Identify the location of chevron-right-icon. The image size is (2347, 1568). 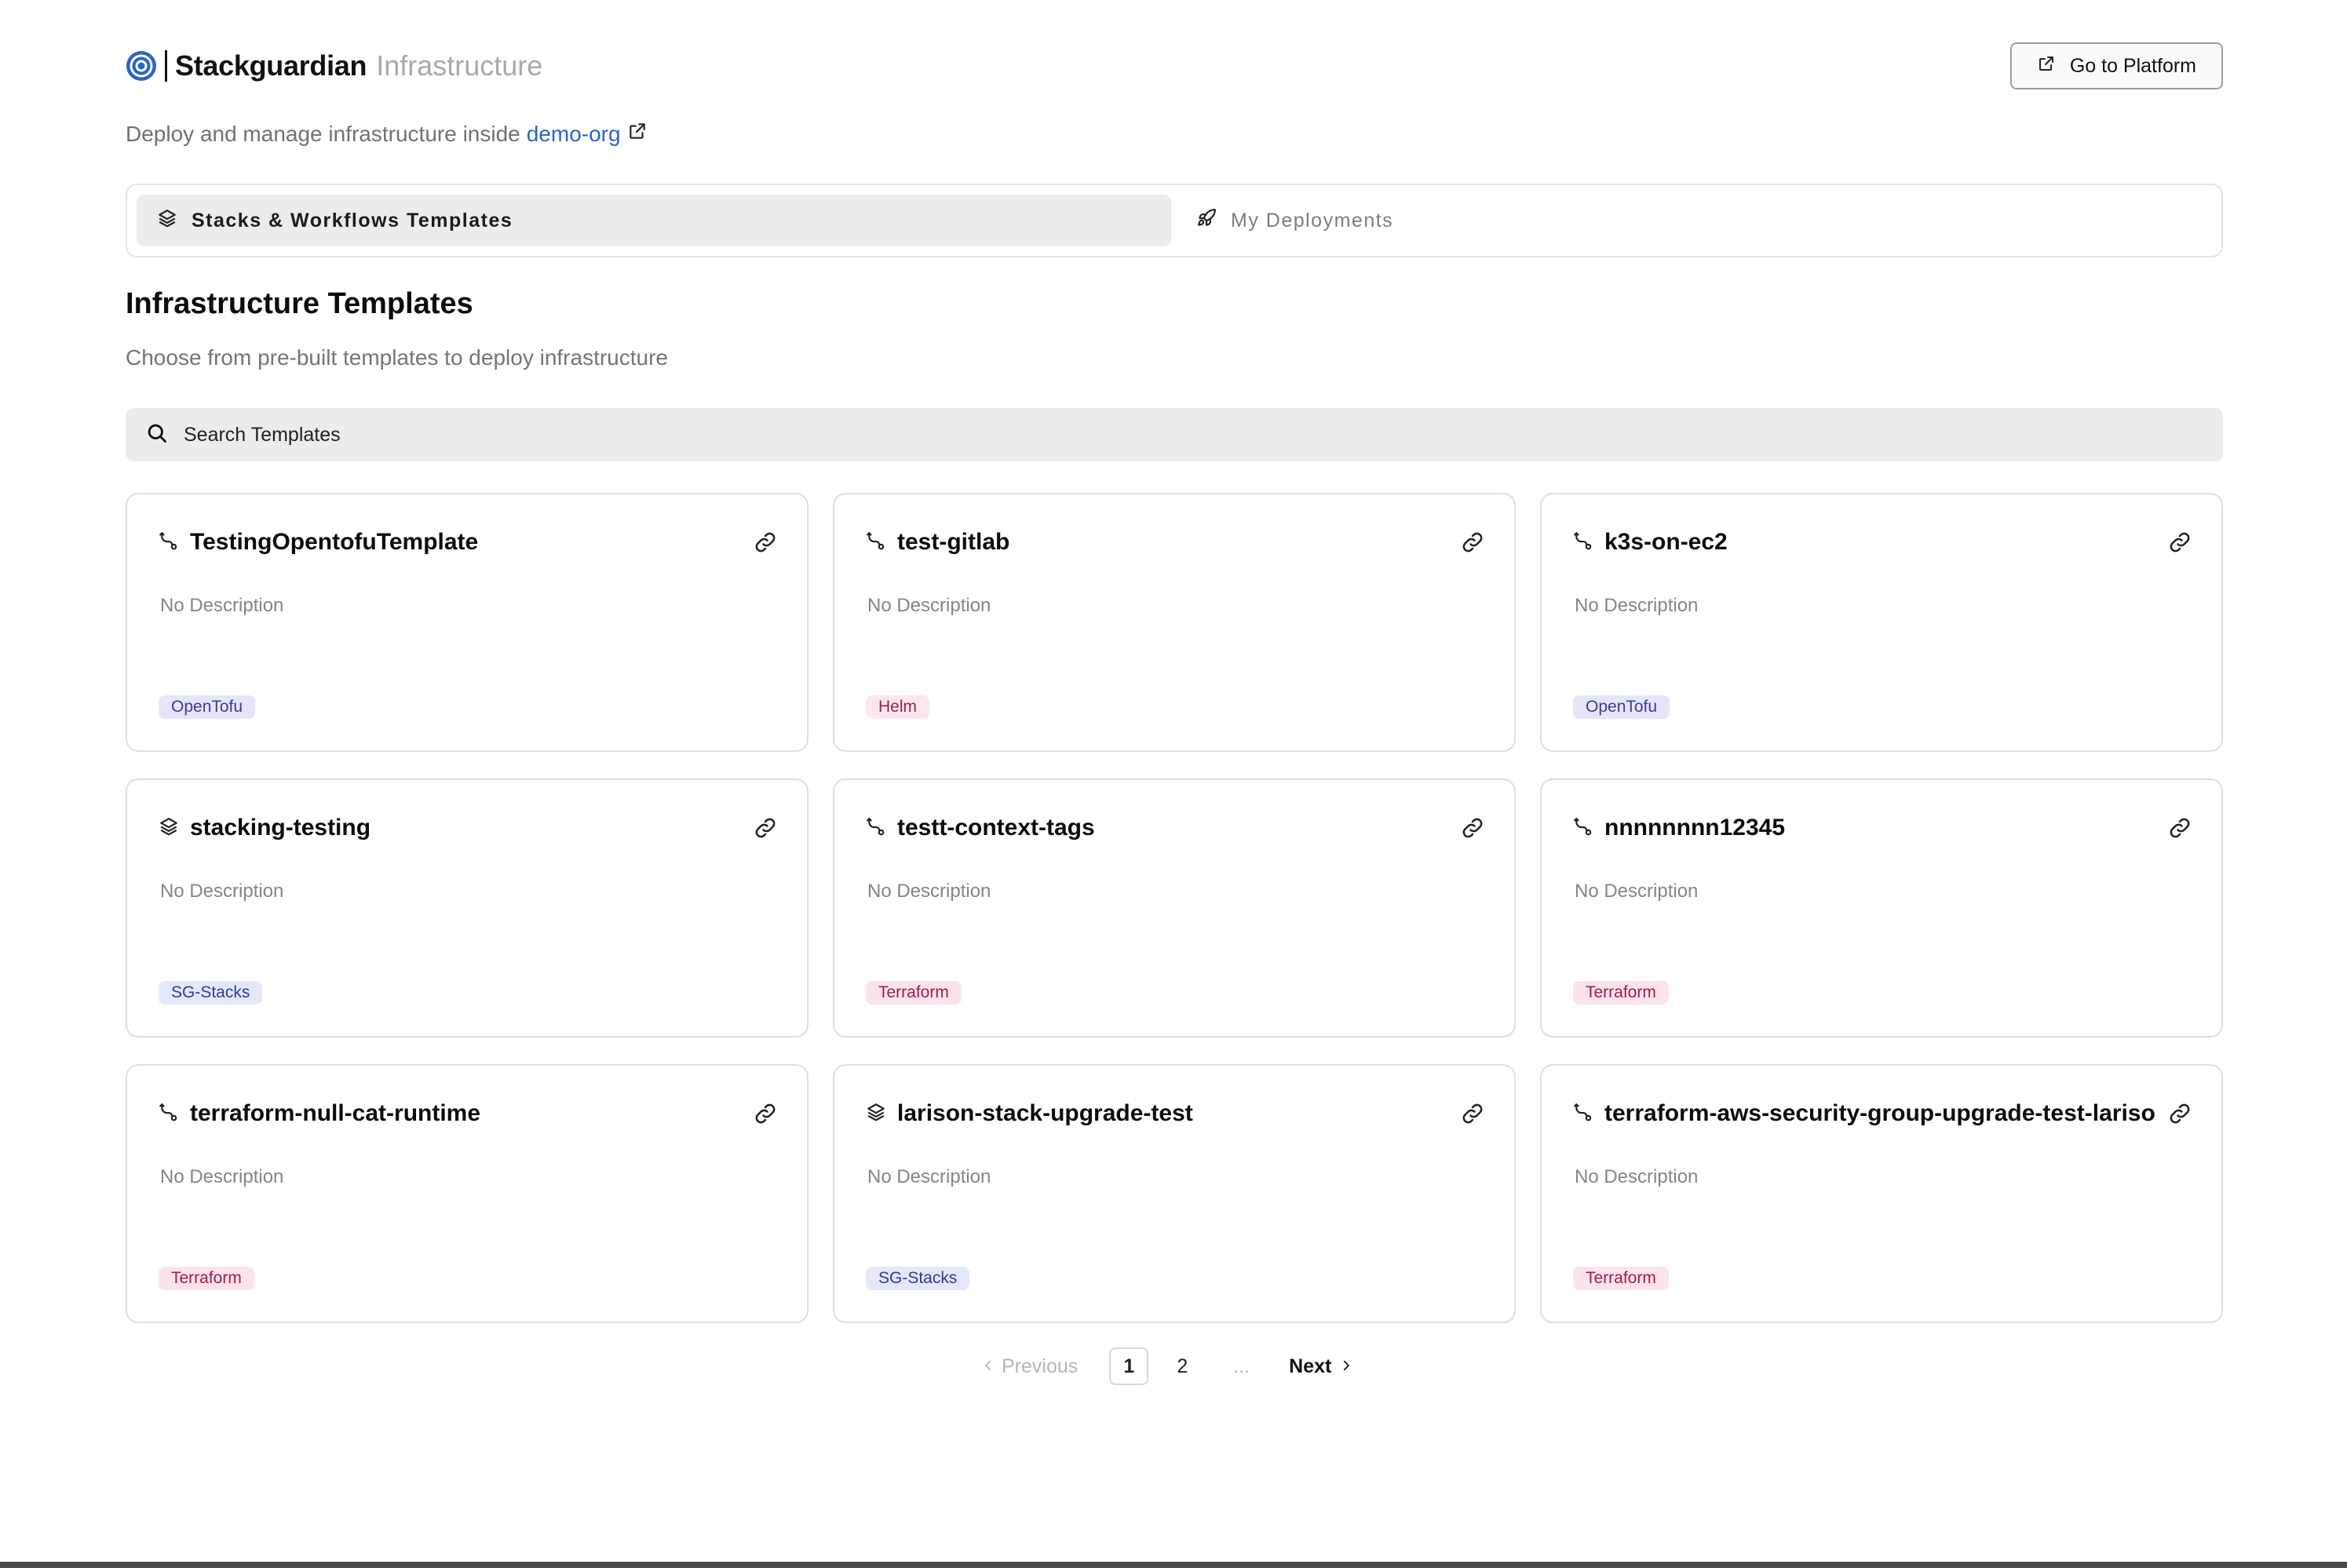
(1346, 1366).